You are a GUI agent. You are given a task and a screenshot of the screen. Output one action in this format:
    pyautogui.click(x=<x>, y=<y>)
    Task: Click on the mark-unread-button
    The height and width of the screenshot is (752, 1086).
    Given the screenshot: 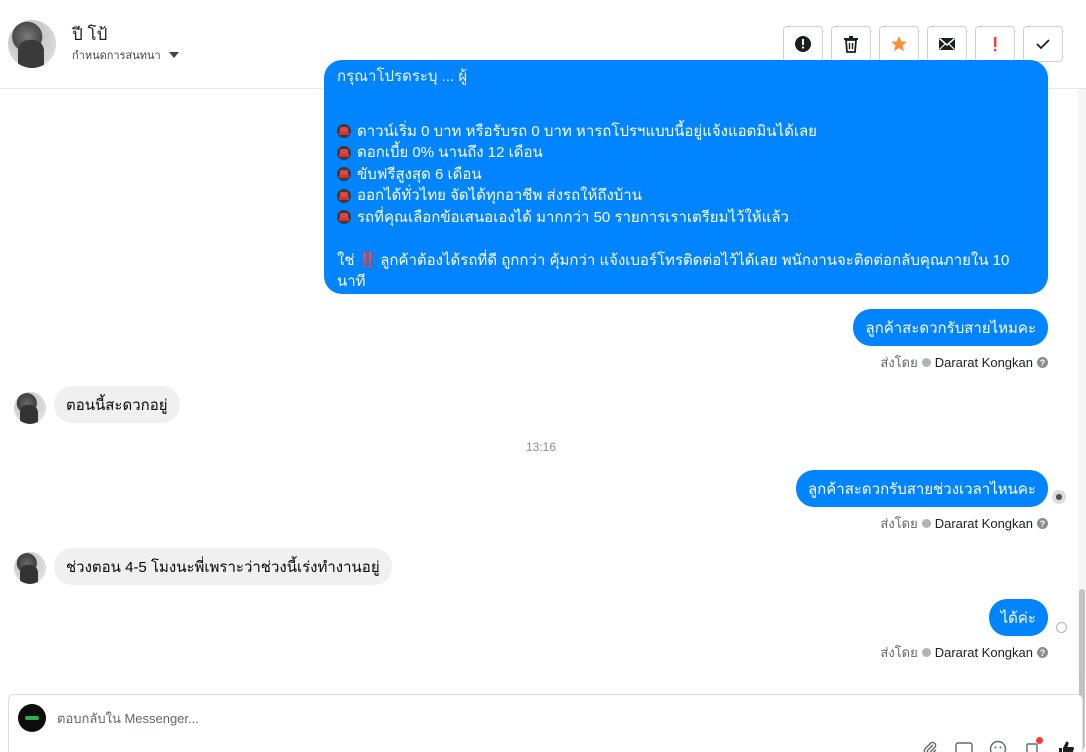 What is the action you would take?
    pyautogui.click(x=947, y=44)
    